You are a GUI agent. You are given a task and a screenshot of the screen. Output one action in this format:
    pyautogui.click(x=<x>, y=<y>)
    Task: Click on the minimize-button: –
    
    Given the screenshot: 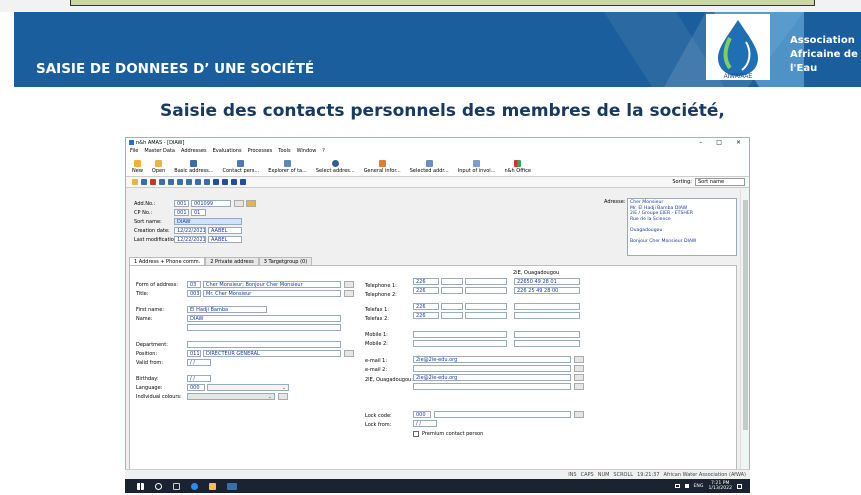 What is the action you would take?
    pyautogui.click(x=700, y=142)
    